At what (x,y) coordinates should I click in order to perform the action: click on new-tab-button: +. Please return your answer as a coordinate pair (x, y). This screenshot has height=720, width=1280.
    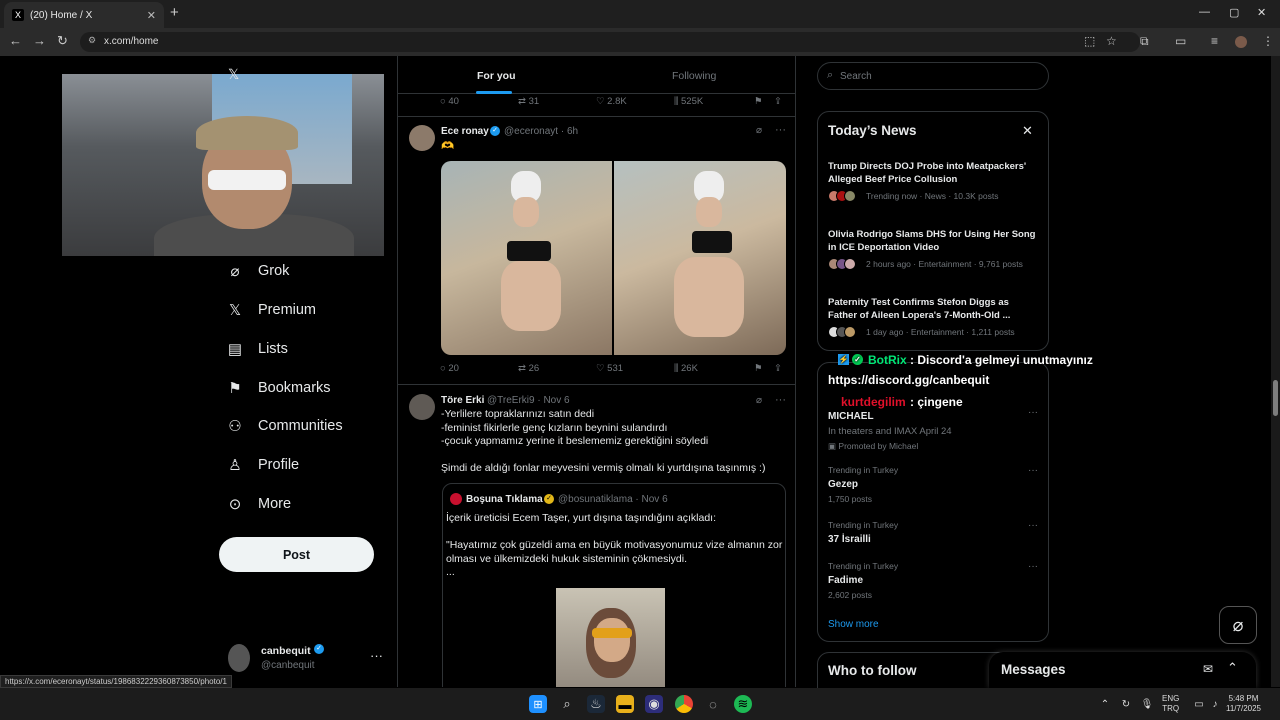
    Looking at the image, I should click on (174, 12).